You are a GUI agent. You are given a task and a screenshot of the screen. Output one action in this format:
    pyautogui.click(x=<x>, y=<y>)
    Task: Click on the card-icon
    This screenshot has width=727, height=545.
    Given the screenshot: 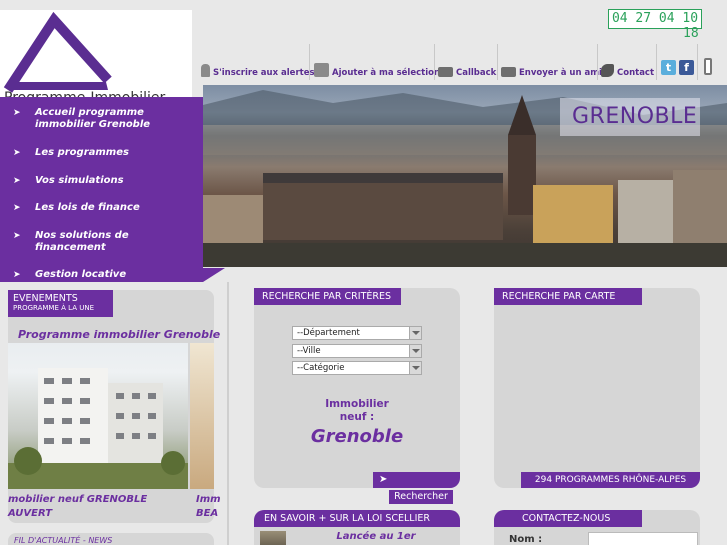 What is the action you would take?
    pyautogui.click(x=508, y=72)
    